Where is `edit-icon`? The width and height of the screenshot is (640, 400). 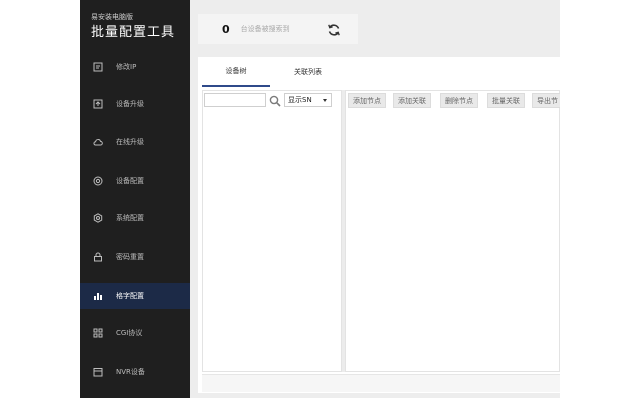
edit-icon is located at coordinates (98, 67).